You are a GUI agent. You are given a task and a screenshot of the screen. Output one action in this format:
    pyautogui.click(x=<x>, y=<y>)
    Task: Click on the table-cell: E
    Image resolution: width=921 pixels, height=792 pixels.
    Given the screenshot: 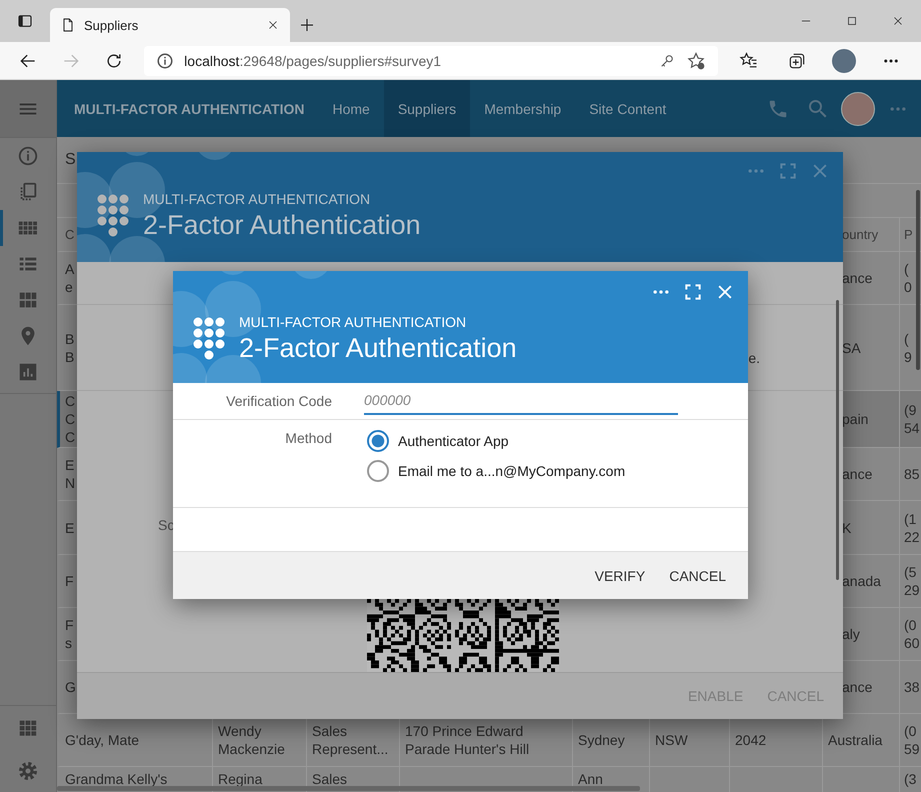 What is the action you would take?
    pyautogui.click(x=69, y=527)
    